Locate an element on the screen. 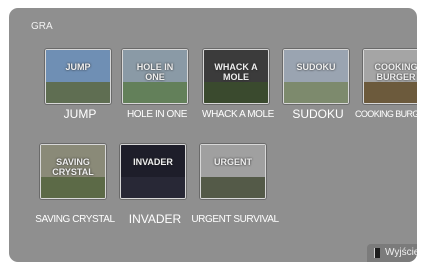  exit-door-icon is located at coordinates (377, 253).